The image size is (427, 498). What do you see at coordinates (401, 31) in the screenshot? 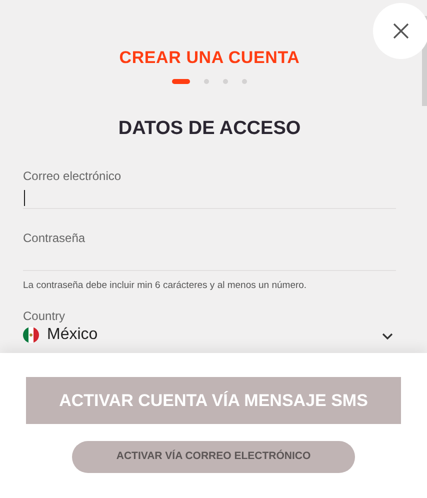
I see `close-icon` at bounding box center [401, 31].